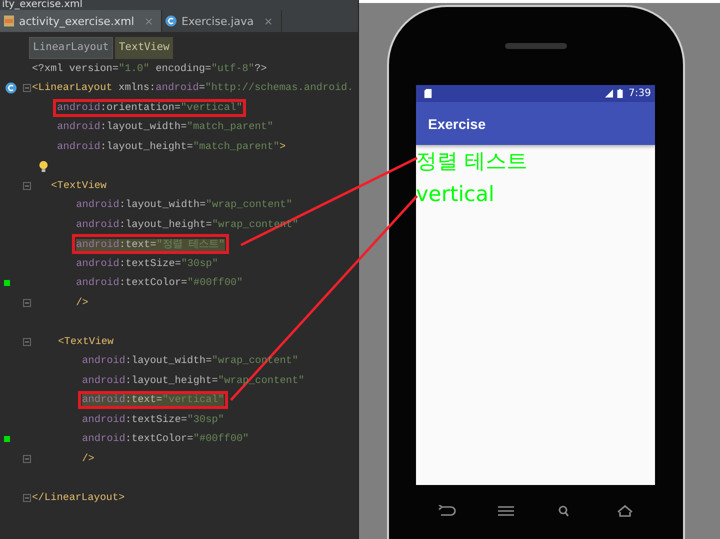 This screenshot has height=539, width=720. I want to click on app-title: Exercise, so click(457, 124).